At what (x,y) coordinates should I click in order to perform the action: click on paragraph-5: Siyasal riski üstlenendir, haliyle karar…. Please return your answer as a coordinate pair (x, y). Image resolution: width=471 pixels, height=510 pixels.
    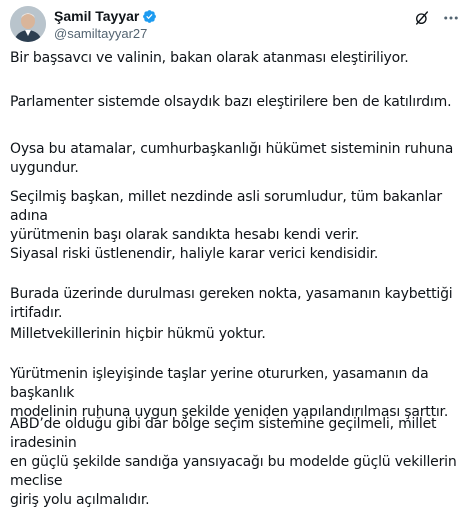
    Looking at the image, I should click on (194, 254).